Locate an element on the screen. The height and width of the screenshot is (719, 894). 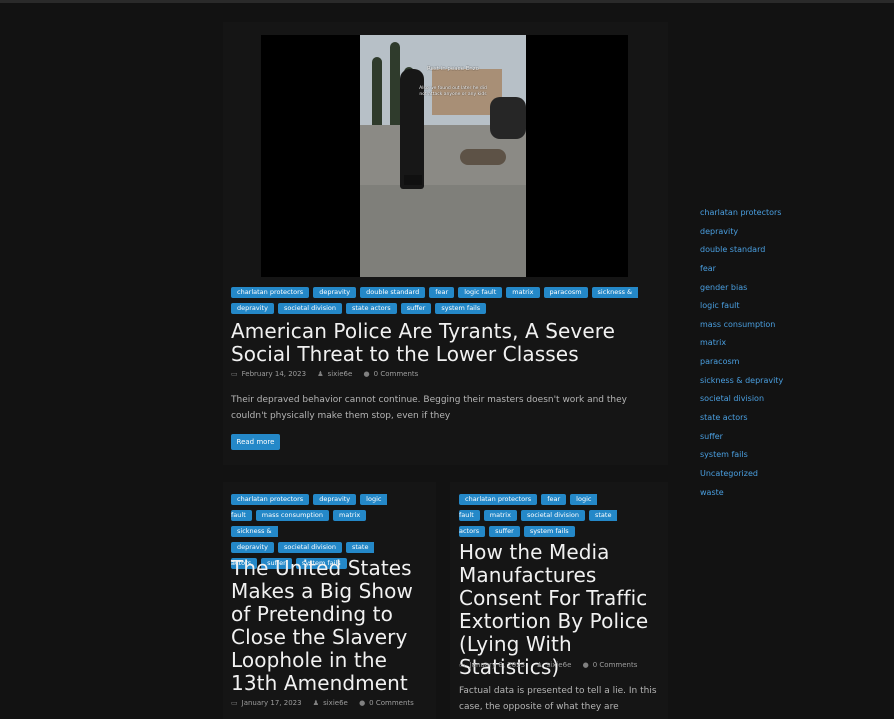
category-link: logic fault is located at coordinates (765, 309).